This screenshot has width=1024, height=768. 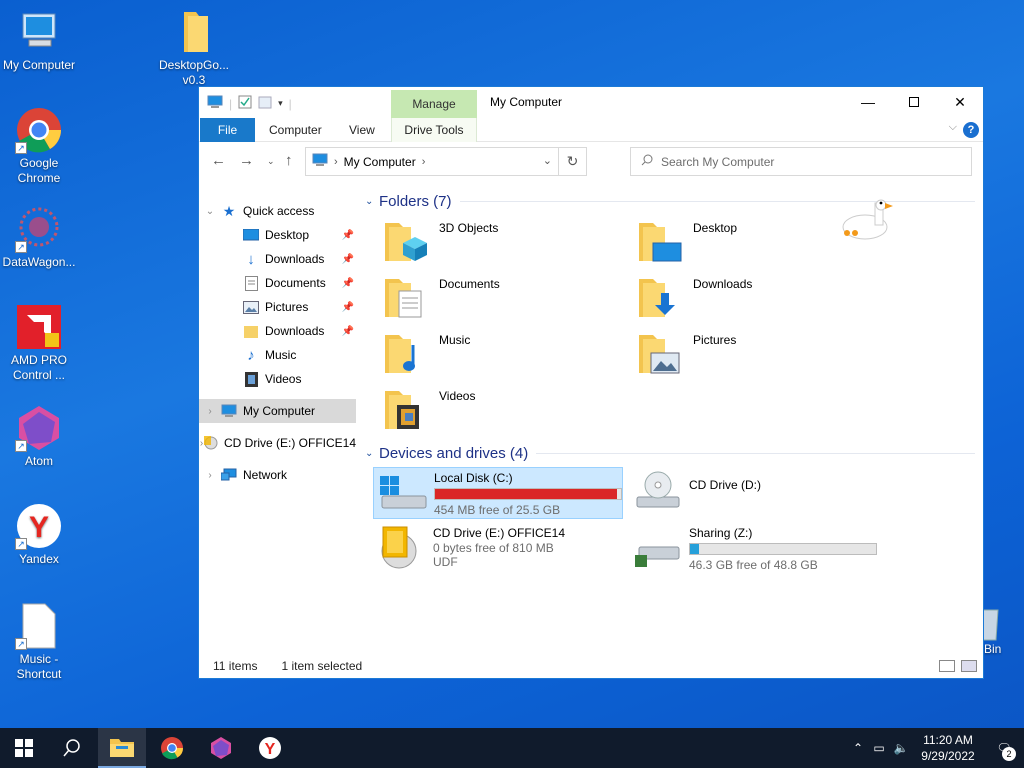 I want to click on file-explorer-icon, so click(x=122, y=748).